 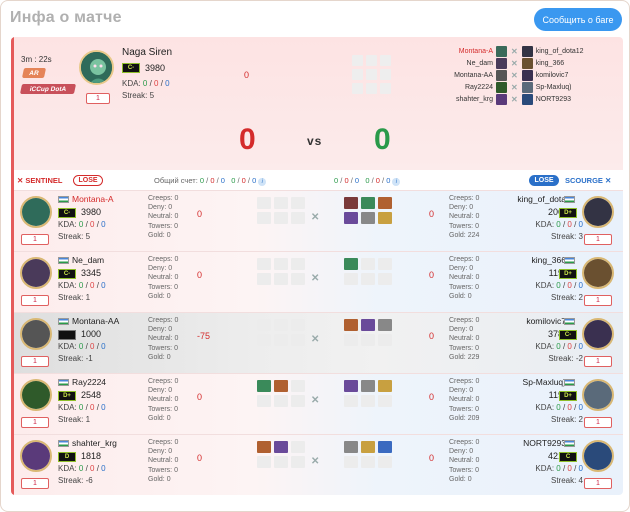 What do you see at coordinates (553, 99) in the screenshot?
I see `player-link: NORT9293` at bounding box center [553, 99].